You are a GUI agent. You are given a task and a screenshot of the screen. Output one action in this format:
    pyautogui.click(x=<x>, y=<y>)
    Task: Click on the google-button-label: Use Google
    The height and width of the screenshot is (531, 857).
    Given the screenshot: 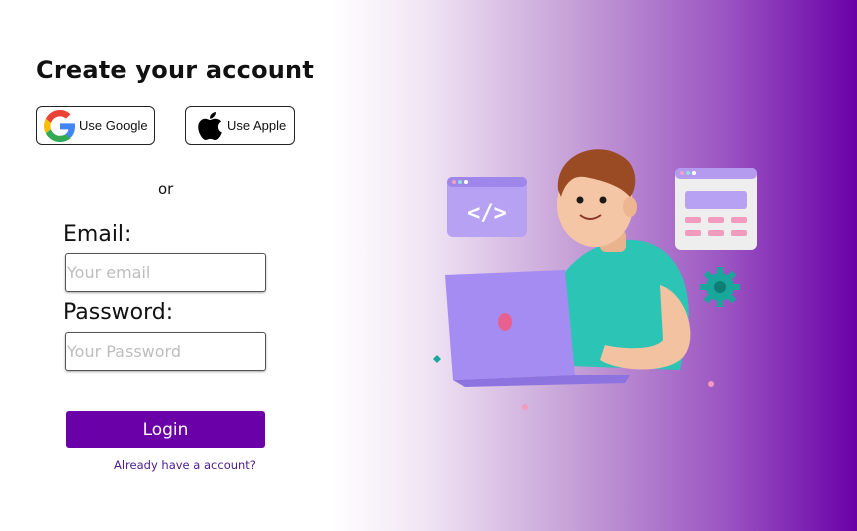 What is the action you would take?
    pyautogui.click(x=113, y=125)
    